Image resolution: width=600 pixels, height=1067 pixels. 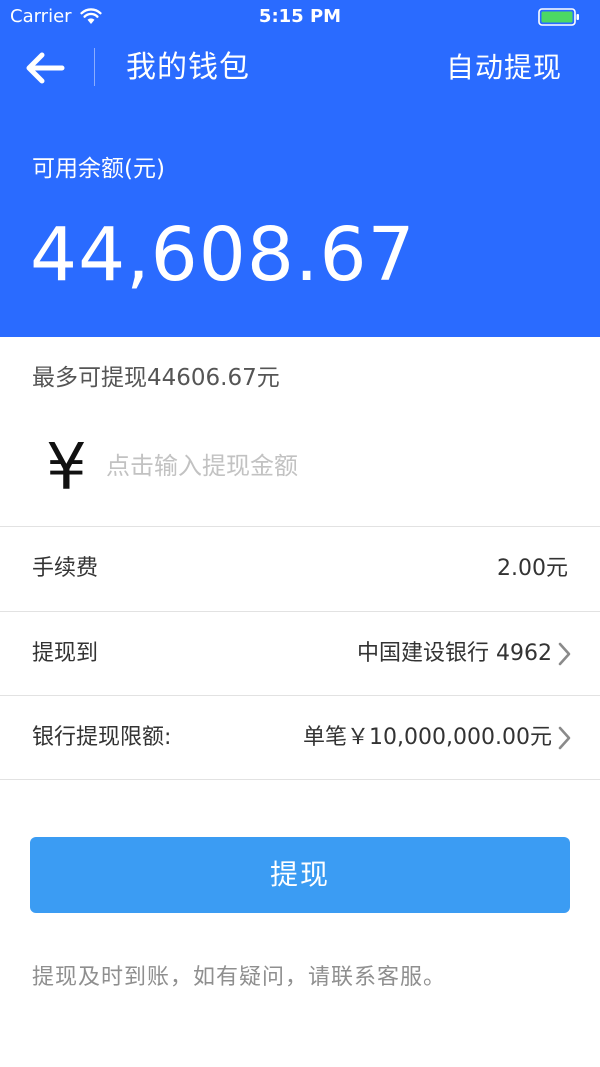 What do you see at coordinates (300, 875) in the screenshot?
I see `withdraw-submit-button: 提现` at bounding box center [300, 875].